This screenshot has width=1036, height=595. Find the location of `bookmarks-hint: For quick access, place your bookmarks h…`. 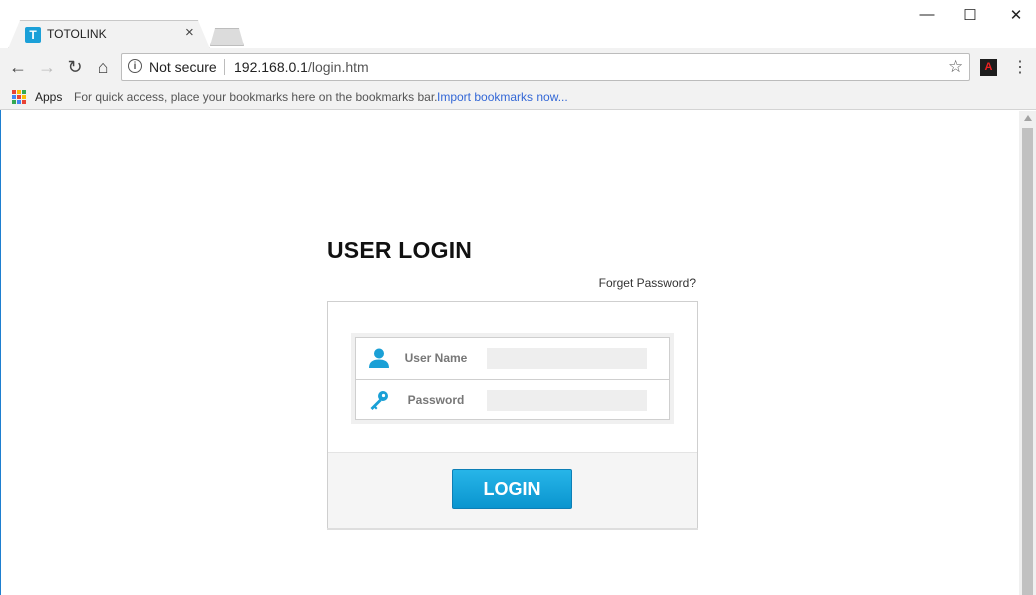

bookmarks-hint: For quick access, place your bookmarks h… is located at coordinates (256, 97).